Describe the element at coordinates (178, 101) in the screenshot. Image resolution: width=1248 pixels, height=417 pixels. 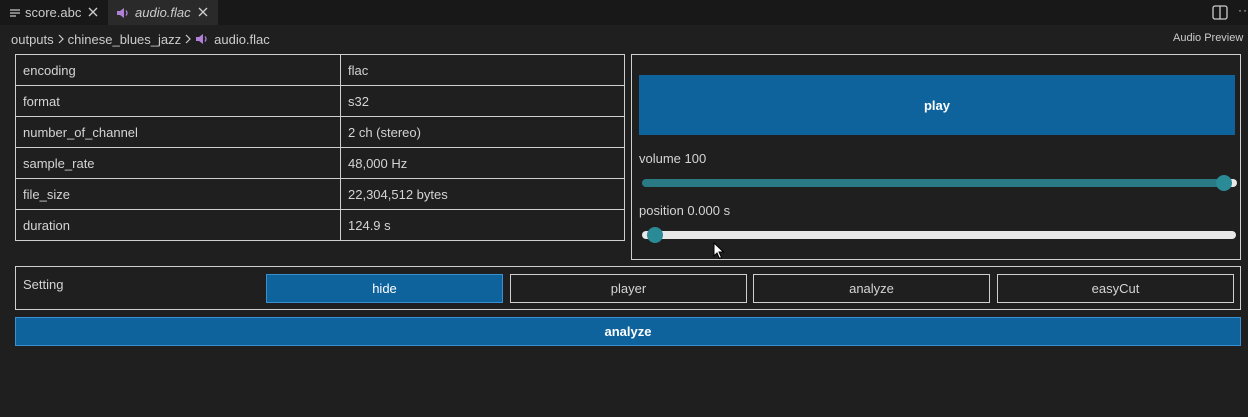
I see `info-key: format` at that location.